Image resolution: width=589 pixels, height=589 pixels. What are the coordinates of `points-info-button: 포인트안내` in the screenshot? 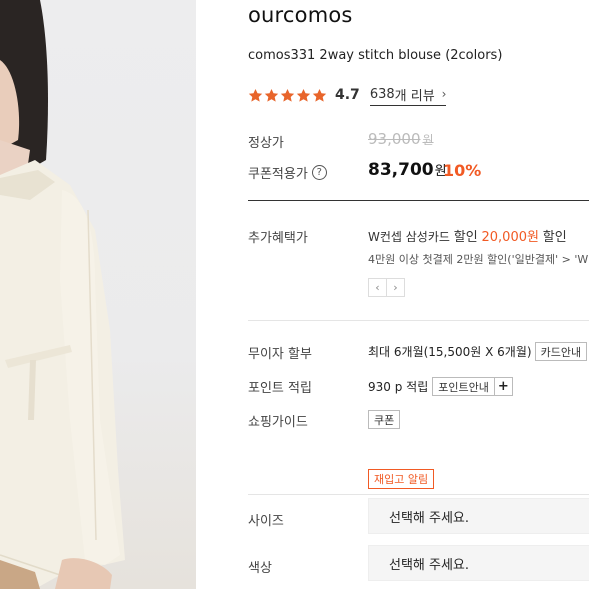 It's located at (463, 386).